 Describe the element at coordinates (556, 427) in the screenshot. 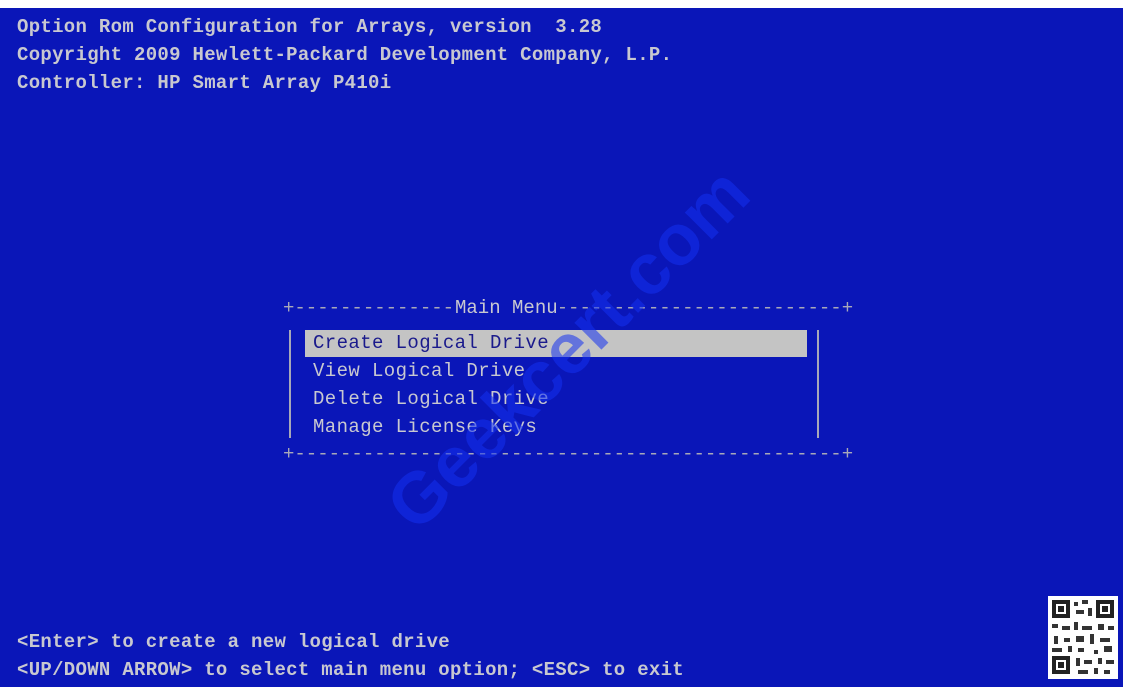

I see `menu-item-manage-license-keys: Manage License Keys` at that location.